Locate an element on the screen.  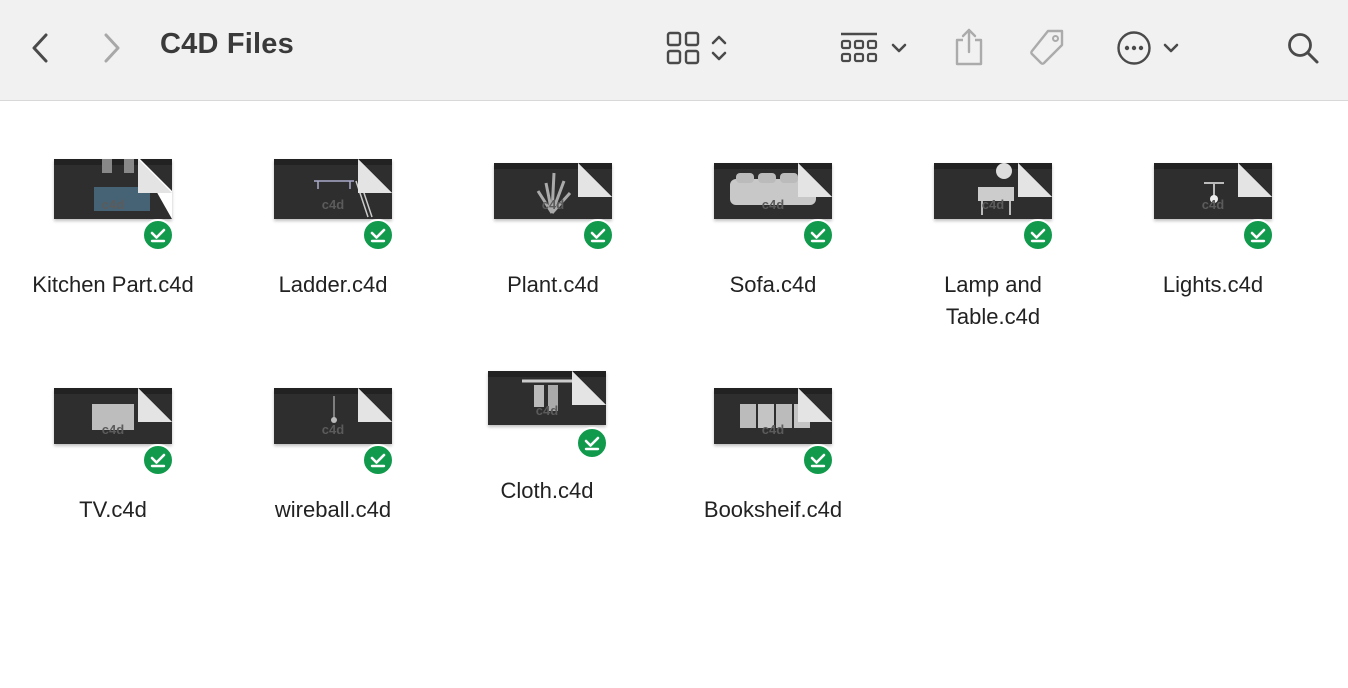
up-down-chevron-icon is located at coordinates (719, 48).